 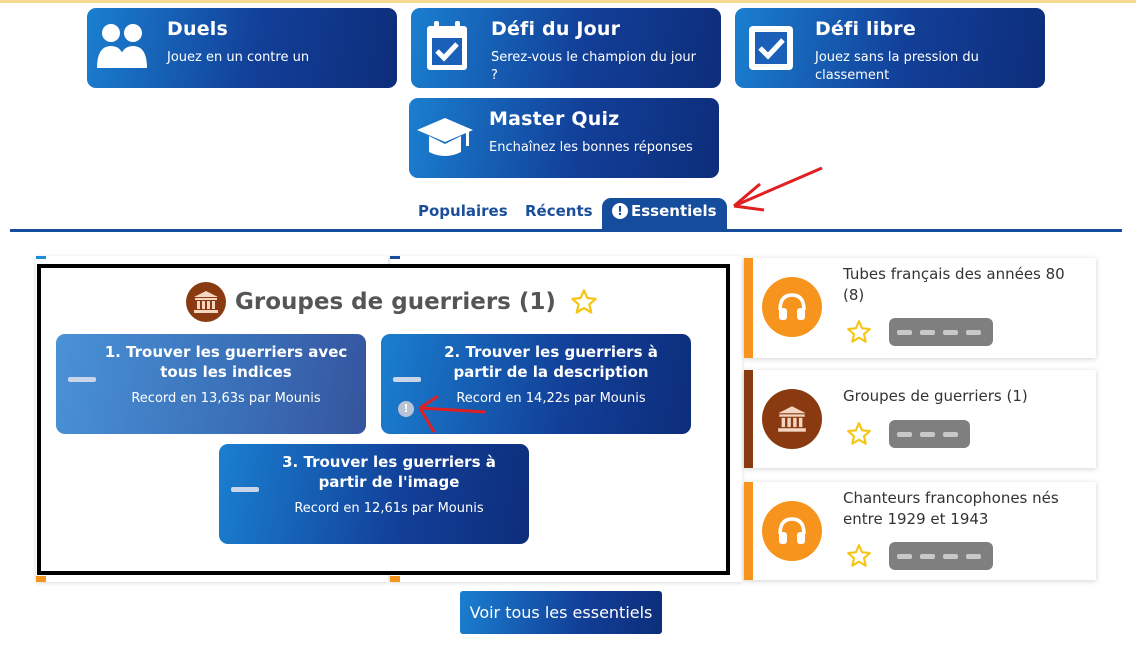 I want to click on mode-title: Défi libre, so click(x=865, y=29).